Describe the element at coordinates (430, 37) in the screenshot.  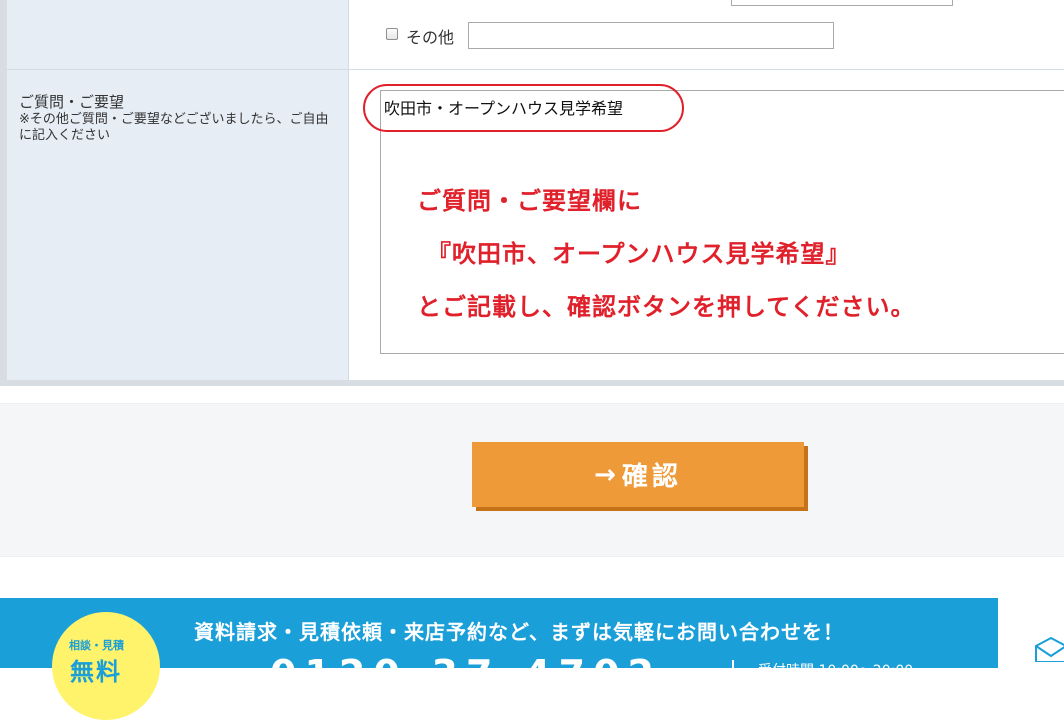
I see `other-checkbox-label: その他` at that location.